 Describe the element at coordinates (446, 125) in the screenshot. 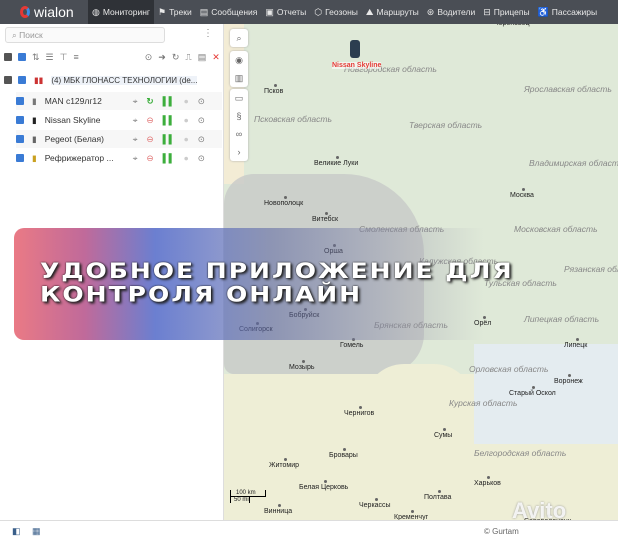

I see `map-label: Тверская область` at that location.